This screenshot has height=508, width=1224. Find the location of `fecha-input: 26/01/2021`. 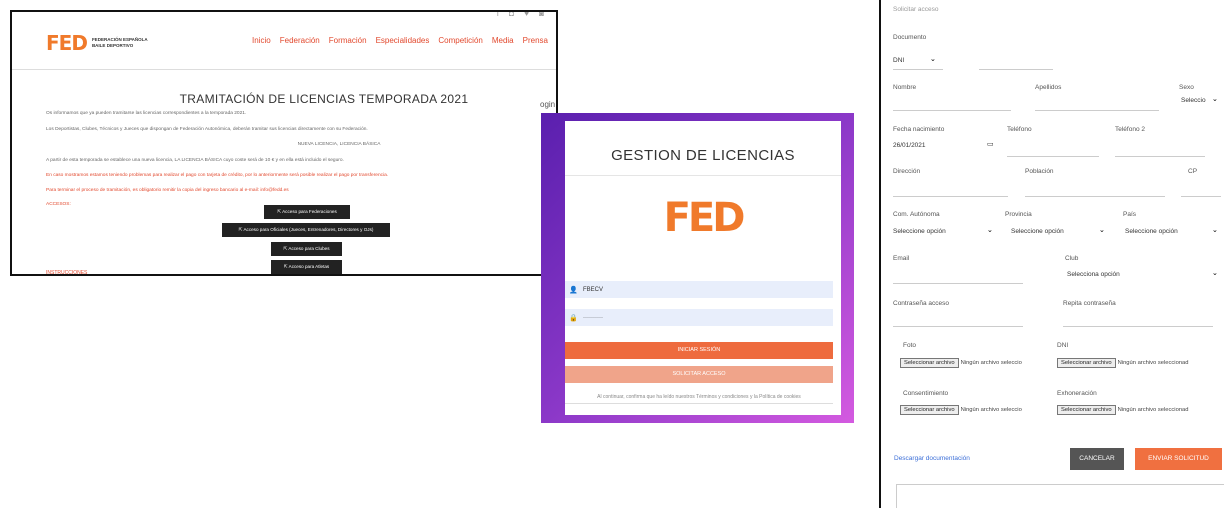

fecha-input: 26/01/2021 is located at coordinates (909, 145).